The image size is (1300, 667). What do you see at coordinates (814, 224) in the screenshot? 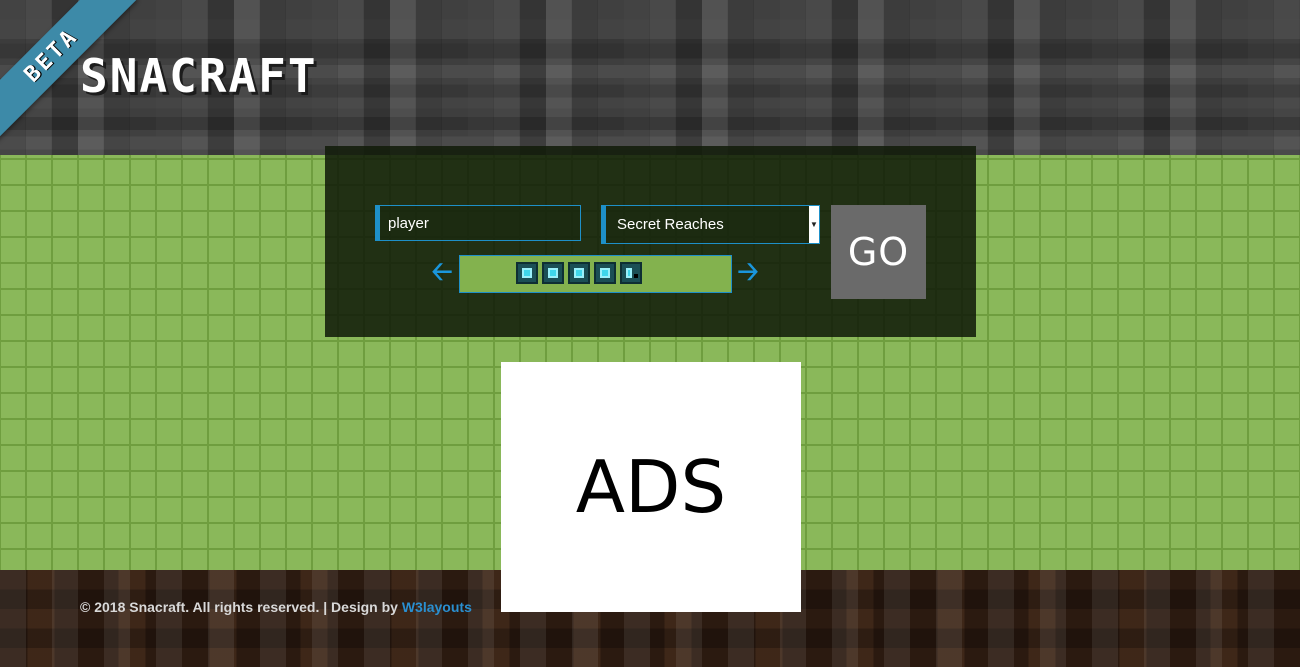
I see `chevron-down-icon: ▼` at bounding box center [814, 224].